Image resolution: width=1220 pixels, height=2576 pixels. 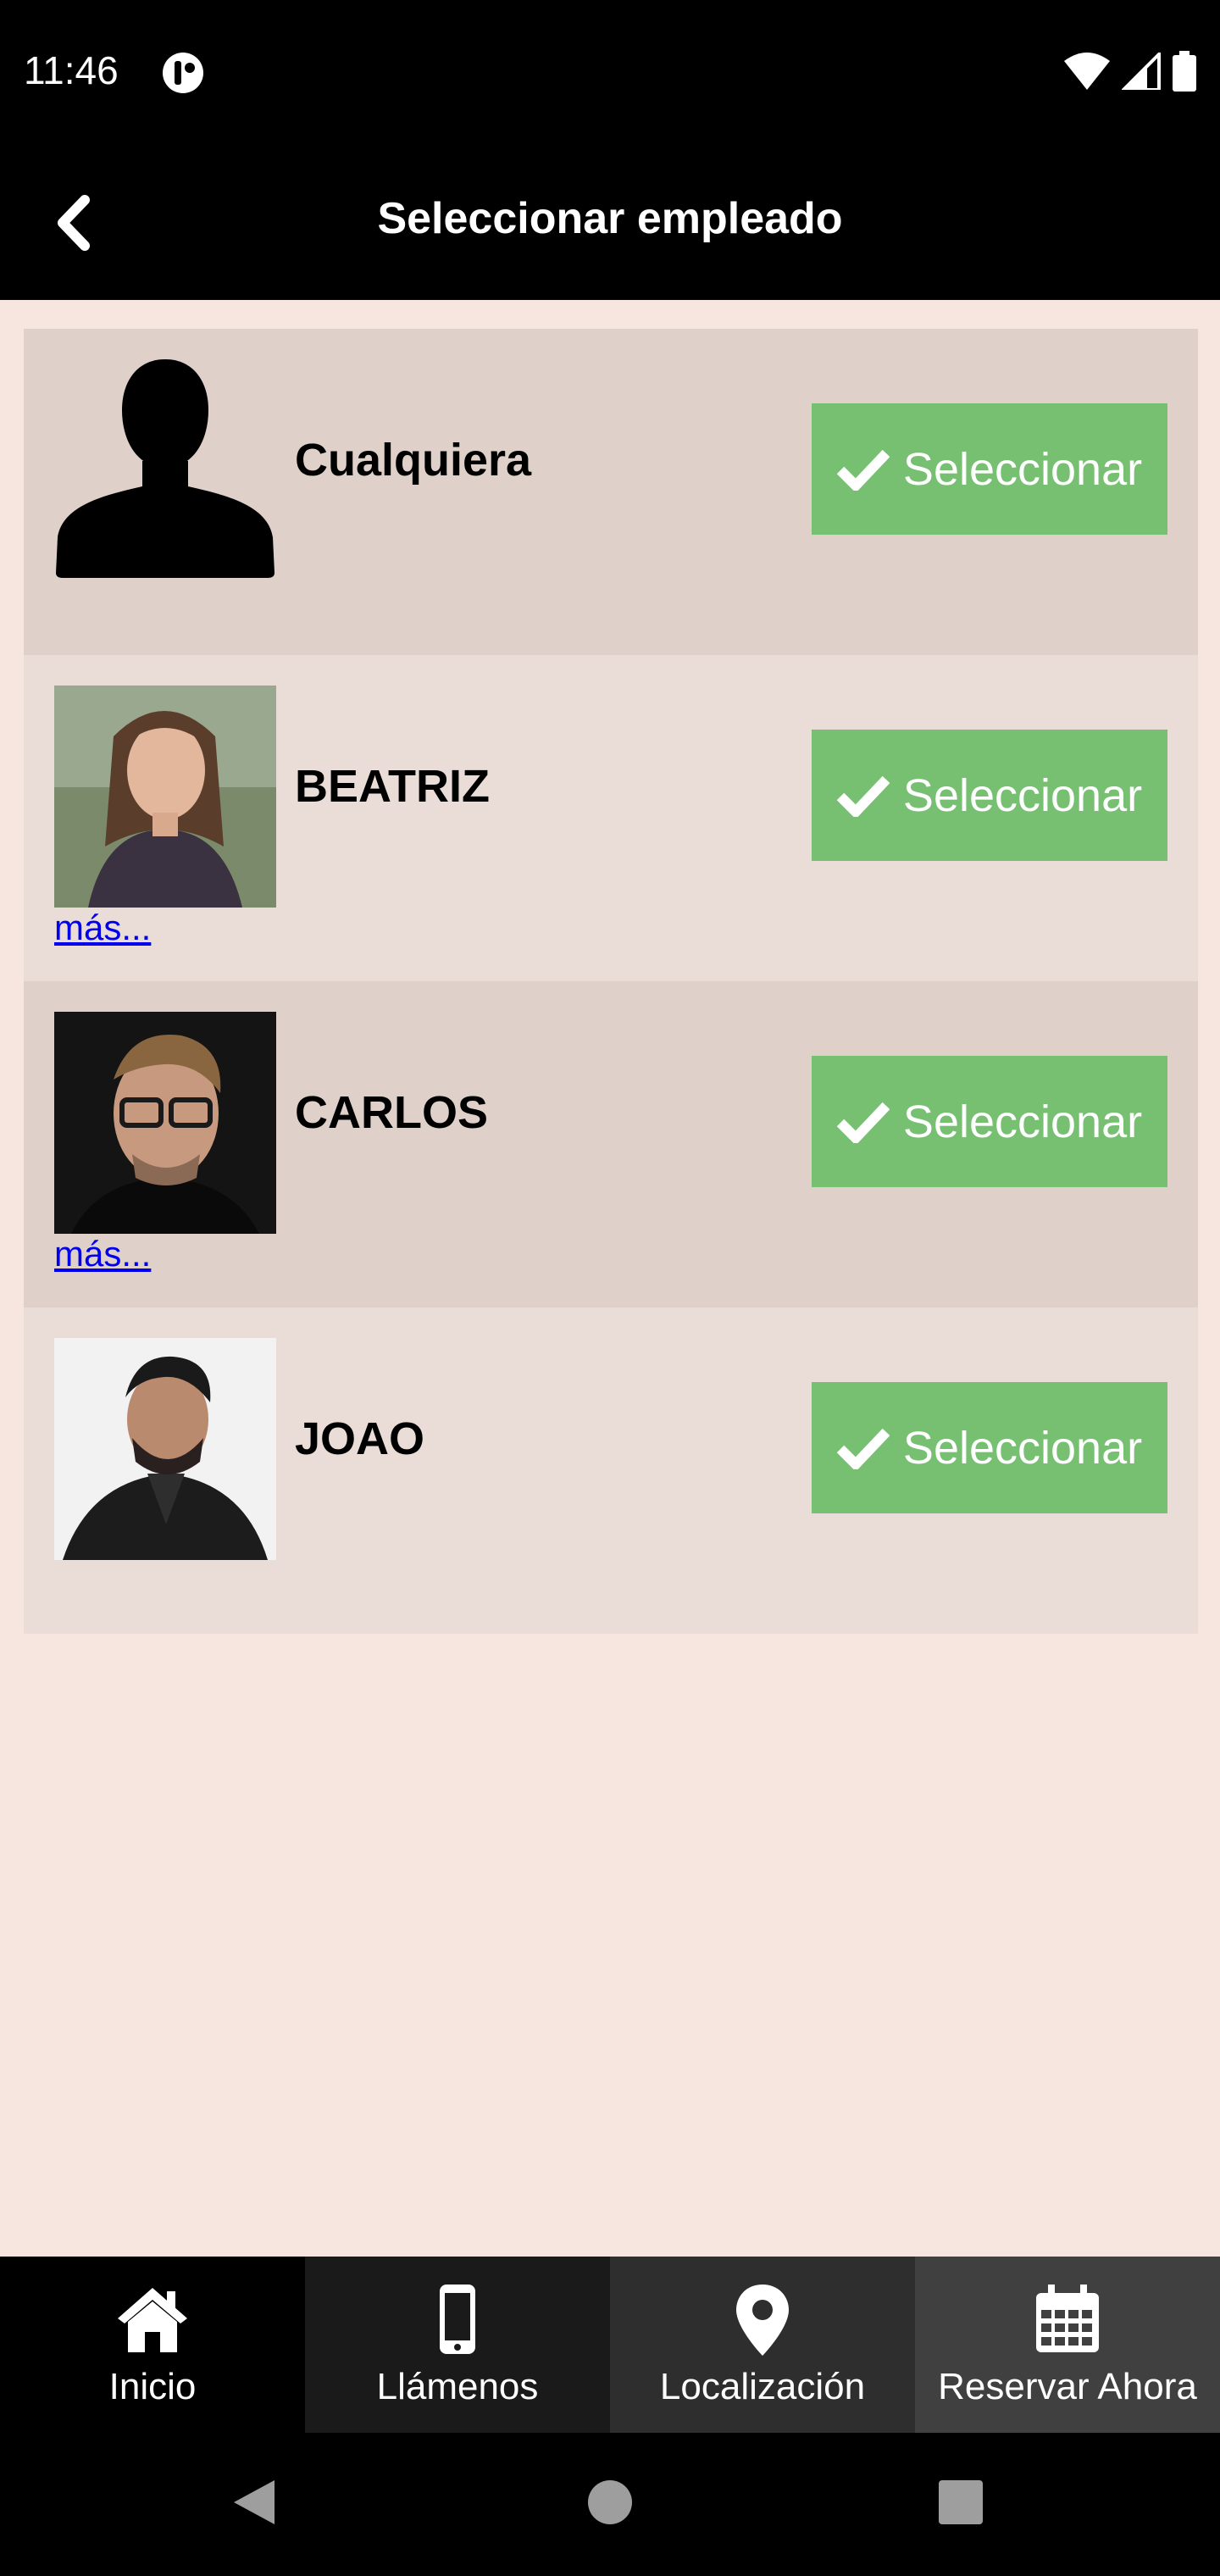 What do you see at coordinates (611, 492) in the screenshot?
I see `employee-row-any: Cualquiera Seleccionar` at bounding box center [611, 492].